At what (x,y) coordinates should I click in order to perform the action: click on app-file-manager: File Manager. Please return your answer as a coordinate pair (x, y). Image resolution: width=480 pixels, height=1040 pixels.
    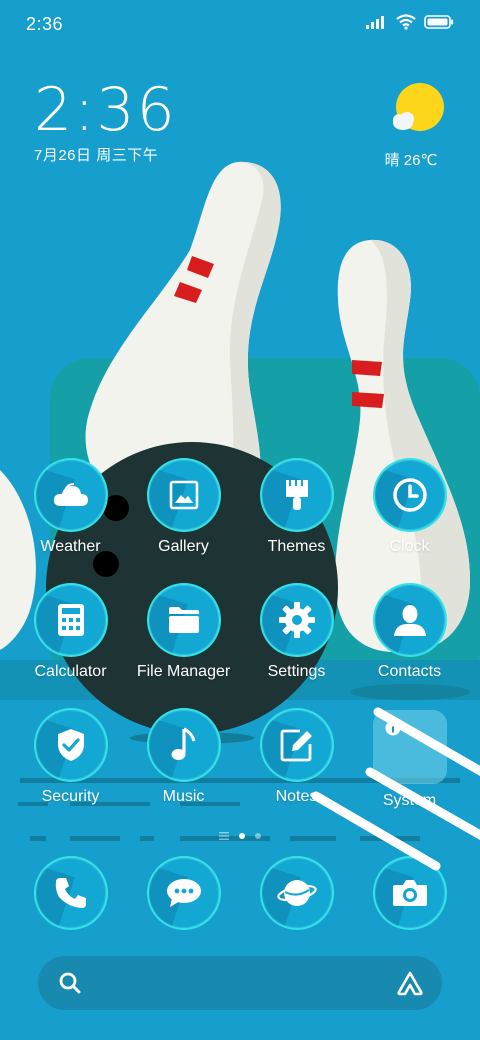
    Looking at the image, I should click on (183, 647).